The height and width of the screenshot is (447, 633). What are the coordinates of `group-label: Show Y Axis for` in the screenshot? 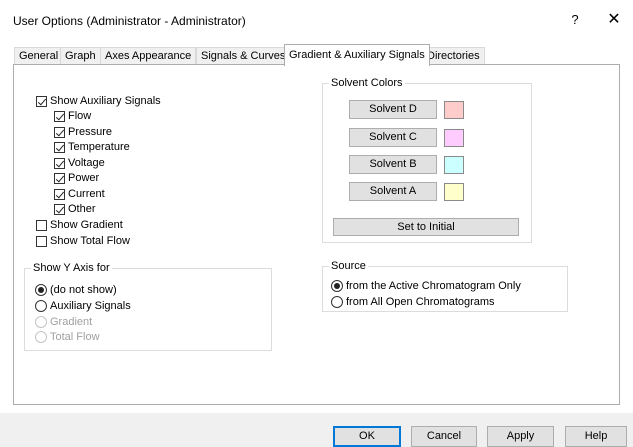 It's located at (71, 268).